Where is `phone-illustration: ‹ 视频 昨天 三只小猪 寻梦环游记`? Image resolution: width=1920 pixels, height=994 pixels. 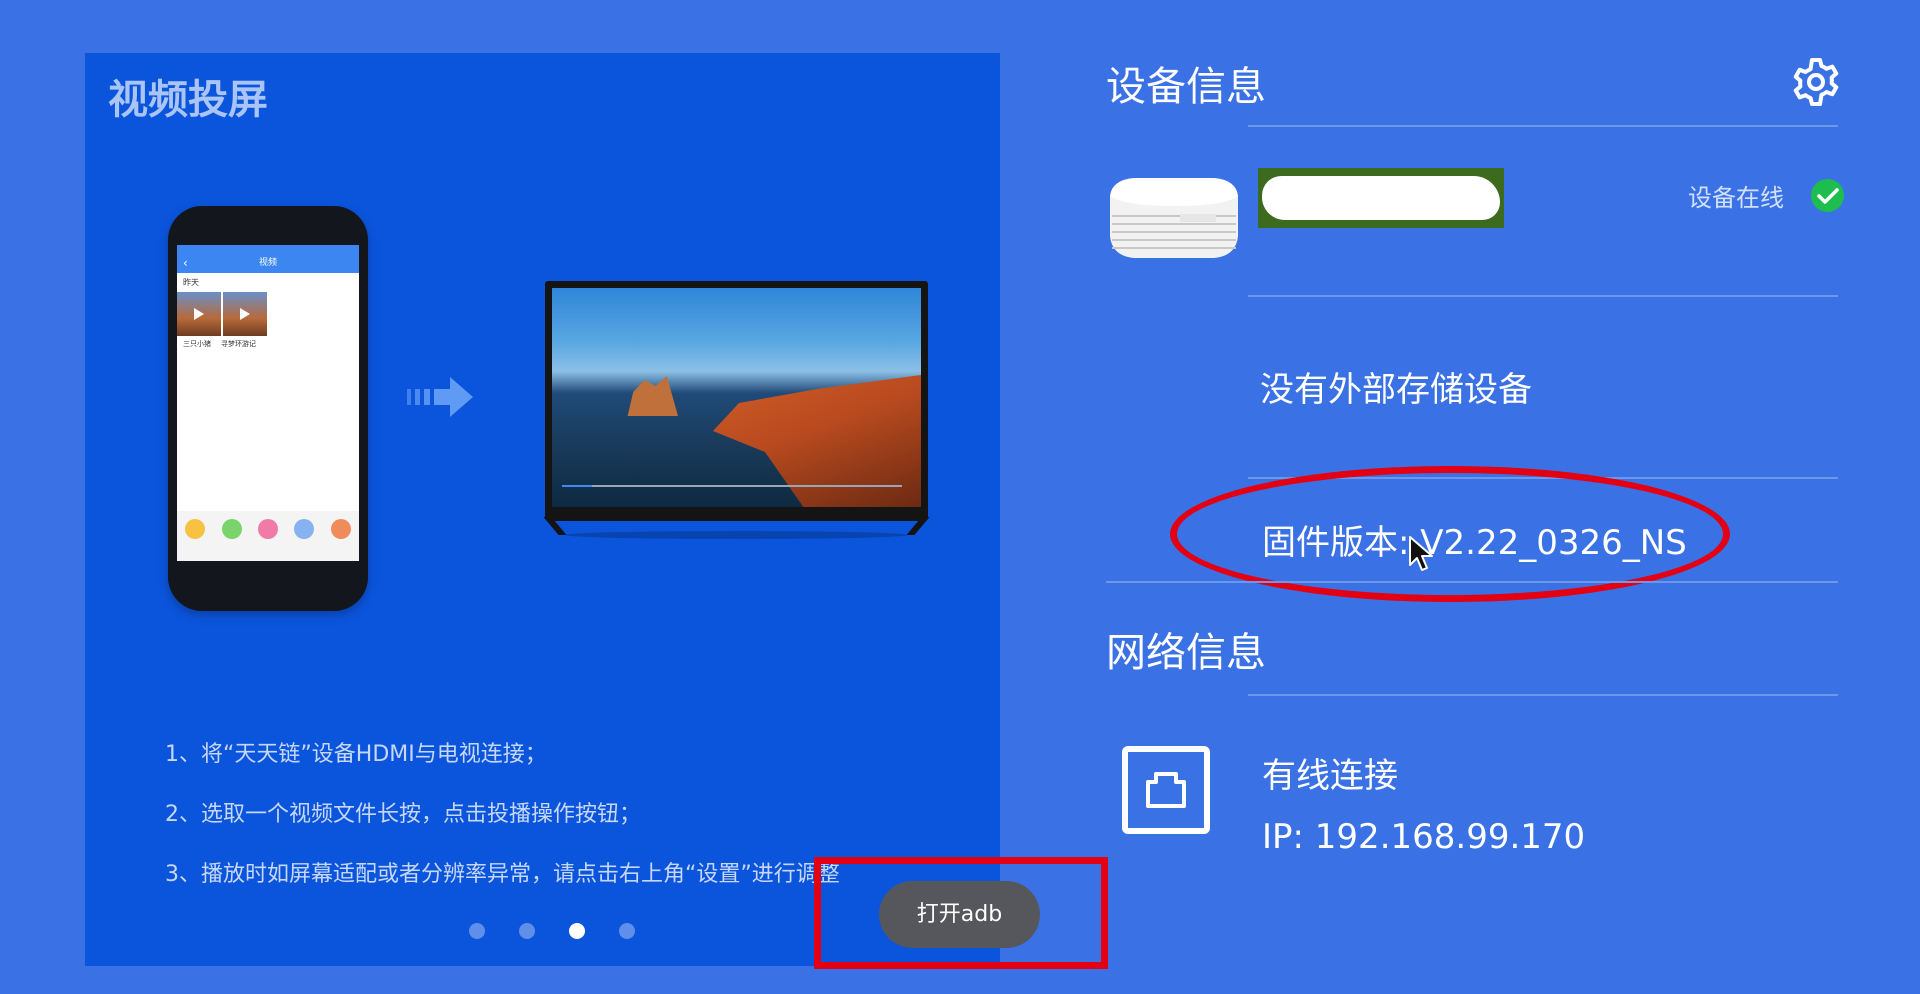
phone-illustration: ‹ 视频 昨天 三只小猪 寻梦环游记 is located at coordinates (268, 408).